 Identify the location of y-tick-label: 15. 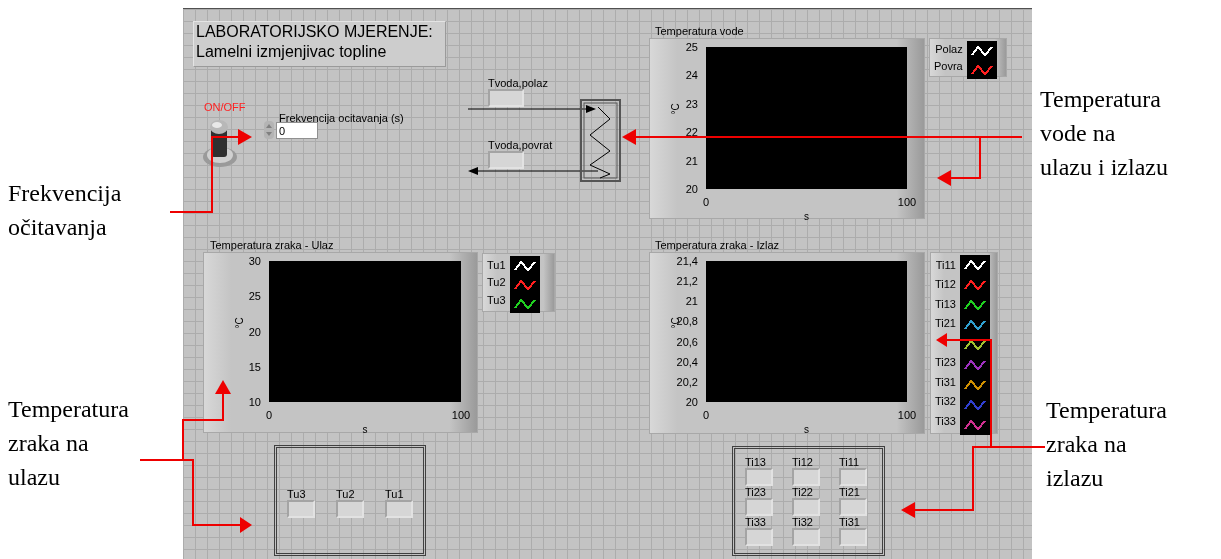
(254, 367).